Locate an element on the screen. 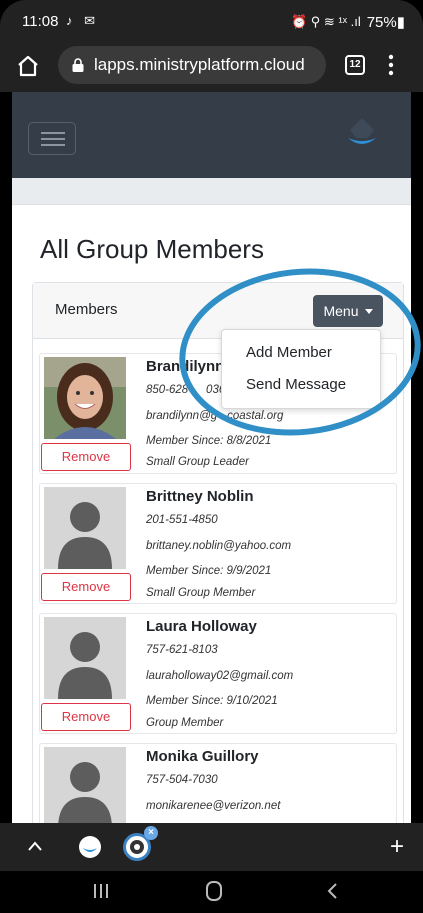 Image resolution: width=423 pixels, height=913 pixels. member-role: Small Group Member is located at coordinates (201, 593).